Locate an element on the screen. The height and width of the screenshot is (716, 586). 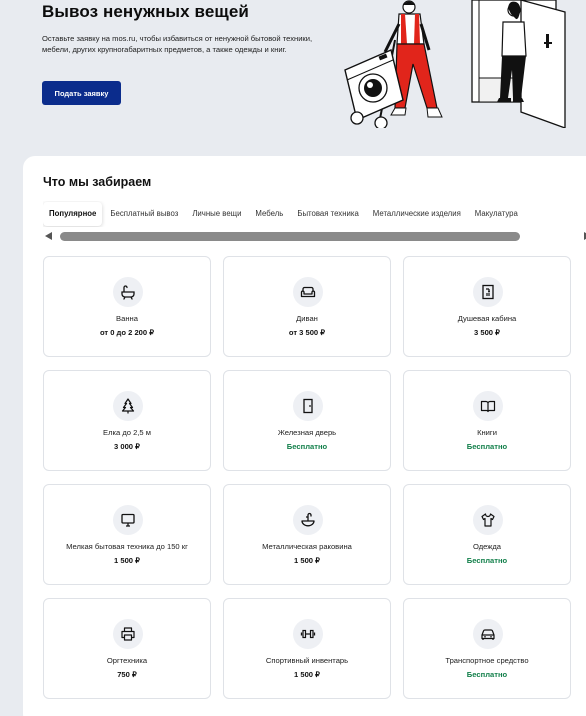
page-title: Вывоз ненужных вещей is located at coordinates (145, 11).